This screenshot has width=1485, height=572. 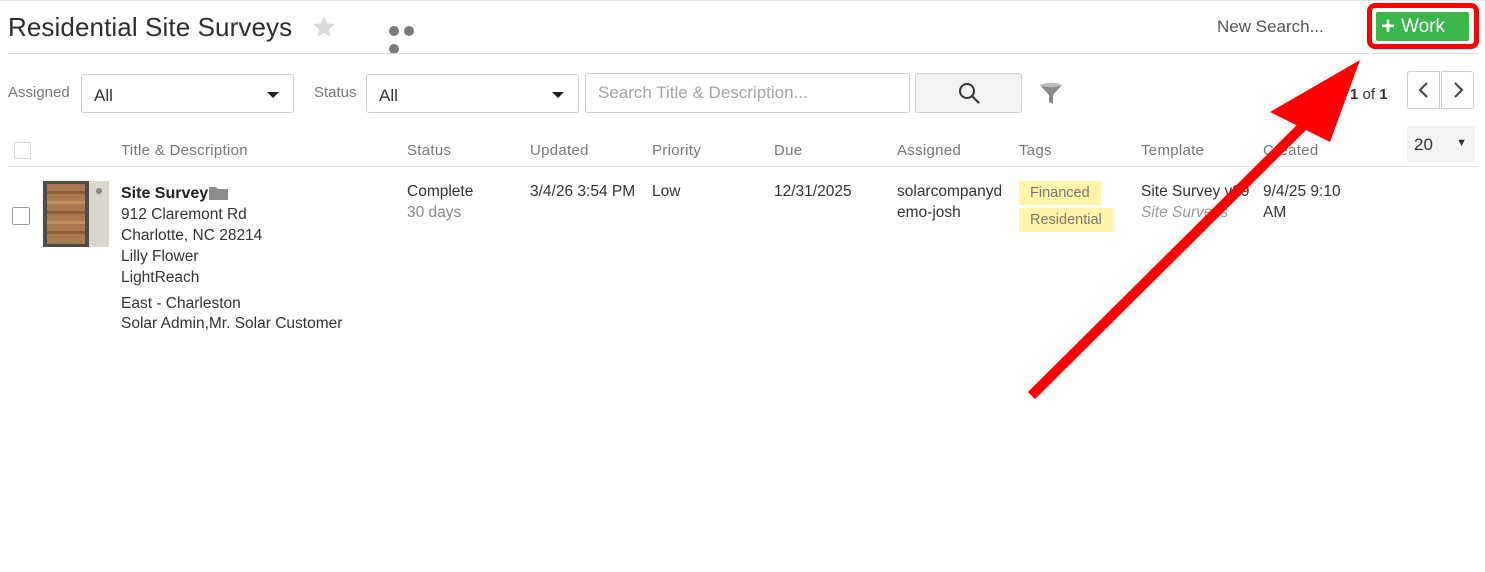 I want to click on status-select-value: All, so click(x=388, y=95).